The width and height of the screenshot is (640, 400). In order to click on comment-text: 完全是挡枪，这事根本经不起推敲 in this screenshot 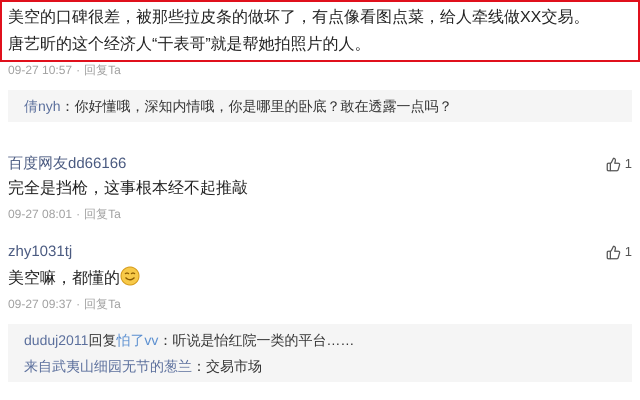, I will do `click(128, 188)`.